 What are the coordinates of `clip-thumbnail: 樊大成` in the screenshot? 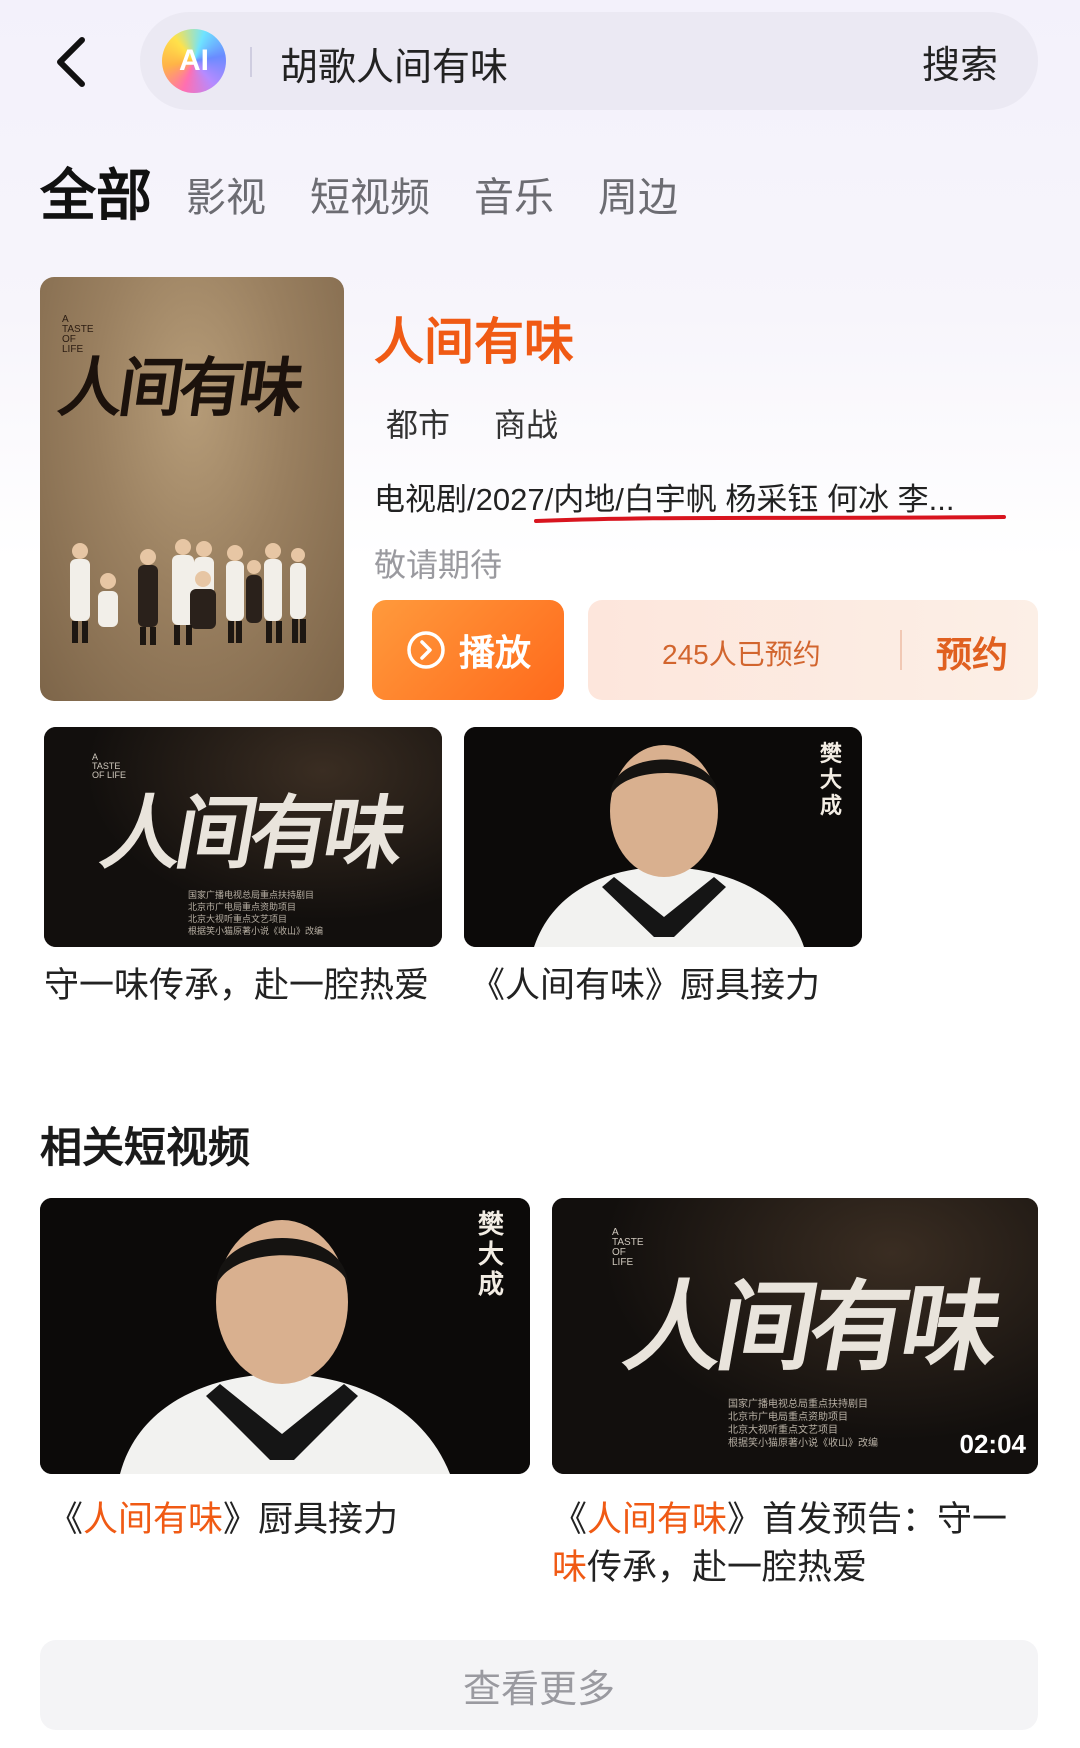 It's located at (663, 837).